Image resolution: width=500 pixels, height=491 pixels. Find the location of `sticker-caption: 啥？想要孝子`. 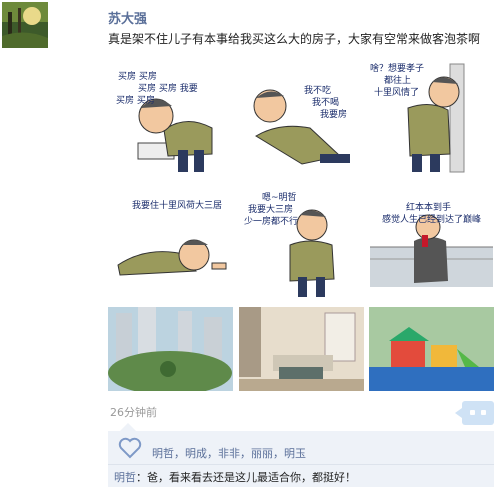

sticker-caption: 啥？想要孝子 is located at coordinates (397, 69).